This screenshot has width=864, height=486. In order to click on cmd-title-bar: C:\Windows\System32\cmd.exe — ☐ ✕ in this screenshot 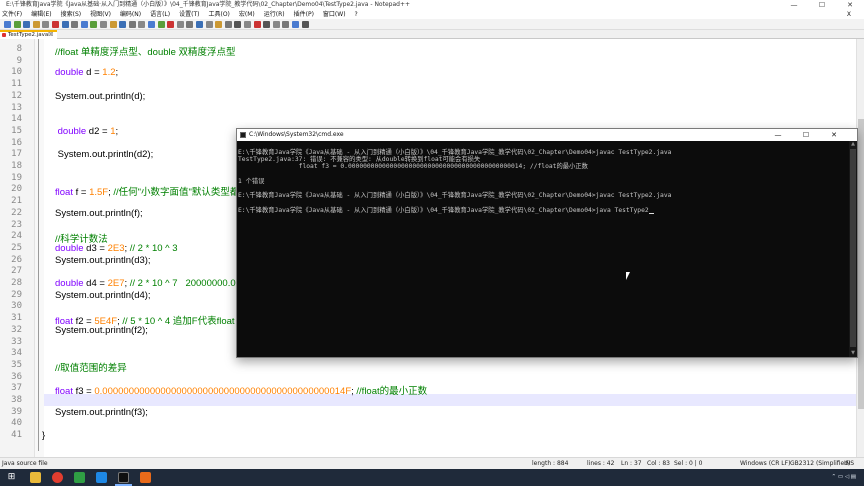, I will do `click(547, 135)`.